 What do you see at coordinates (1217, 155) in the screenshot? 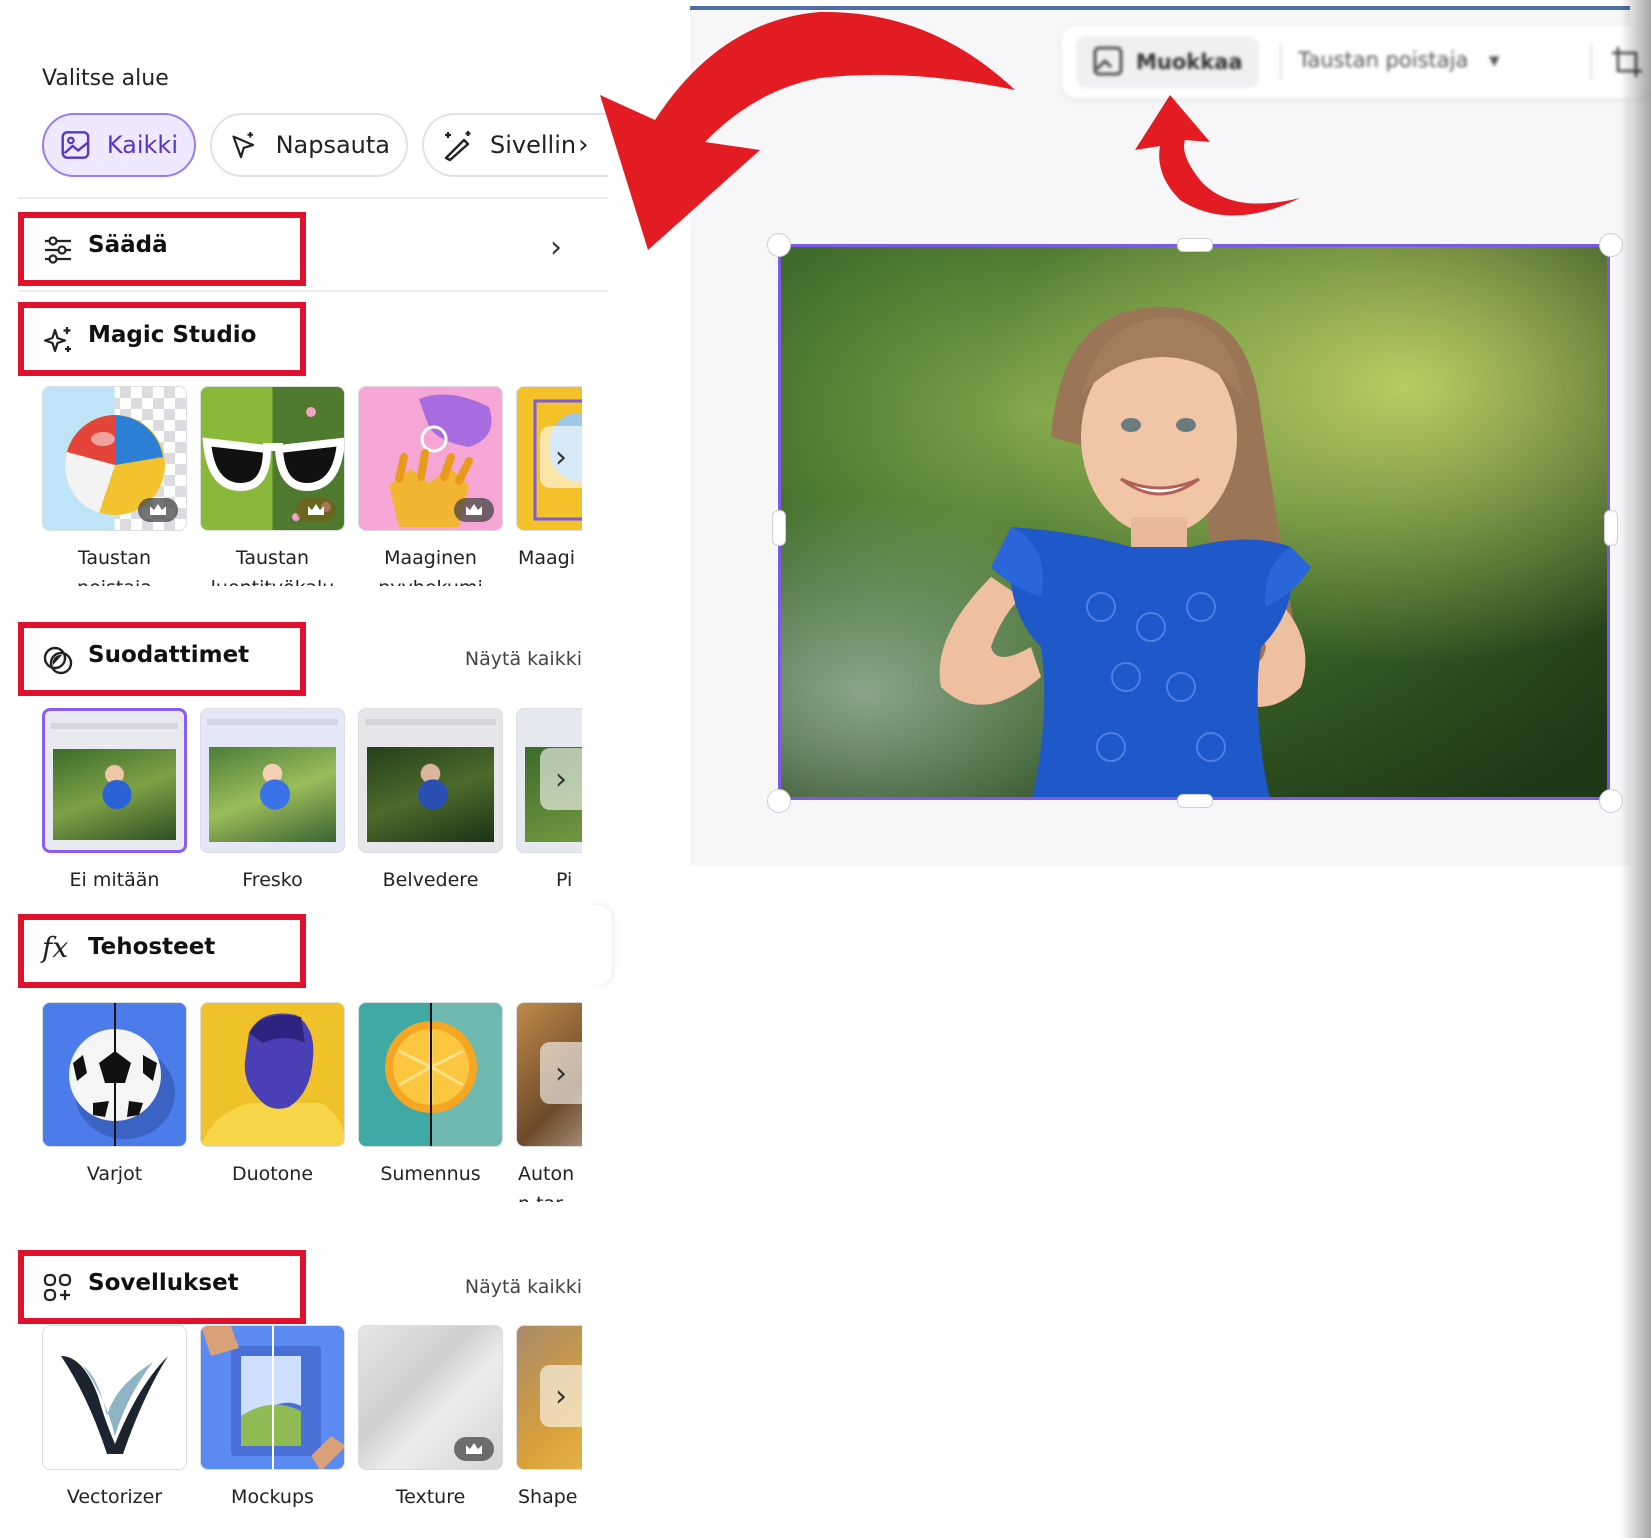
I see `small-arrow-icon` at bounding box center [1217, 155].